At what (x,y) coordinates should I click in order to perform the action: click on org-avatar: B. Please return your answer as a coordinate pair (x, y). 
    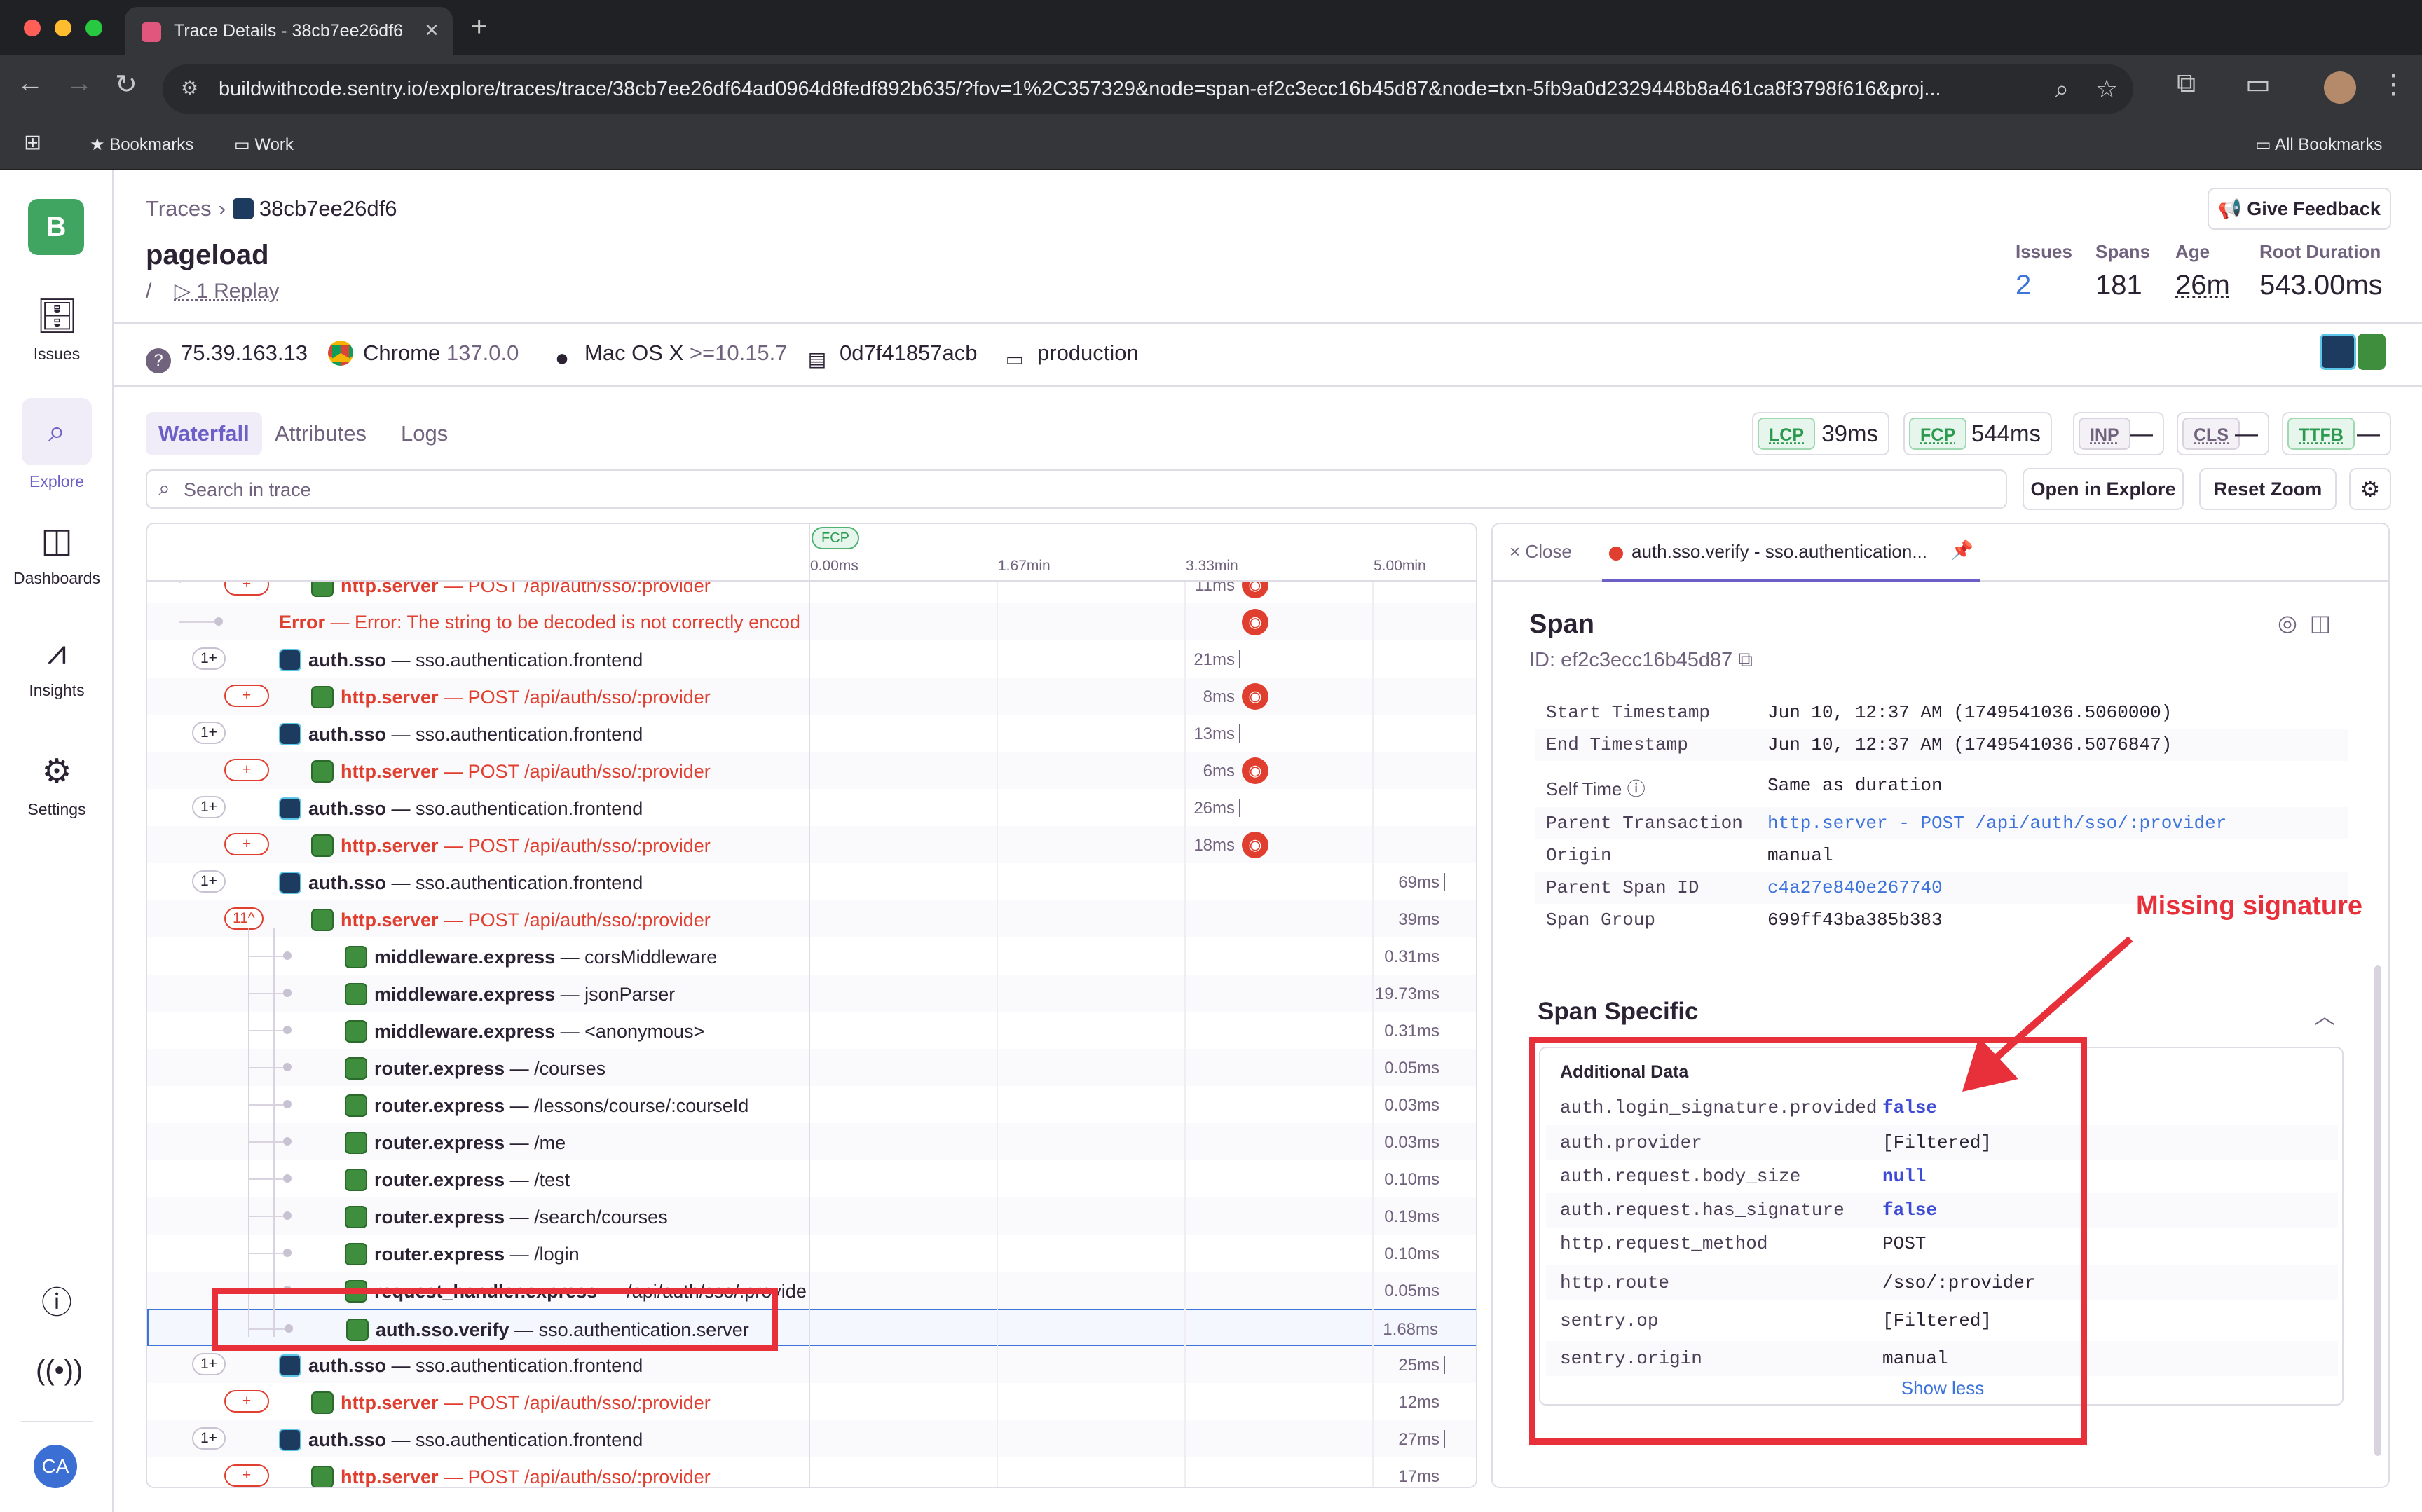
    Looking at the image, I should click on (56, 227).